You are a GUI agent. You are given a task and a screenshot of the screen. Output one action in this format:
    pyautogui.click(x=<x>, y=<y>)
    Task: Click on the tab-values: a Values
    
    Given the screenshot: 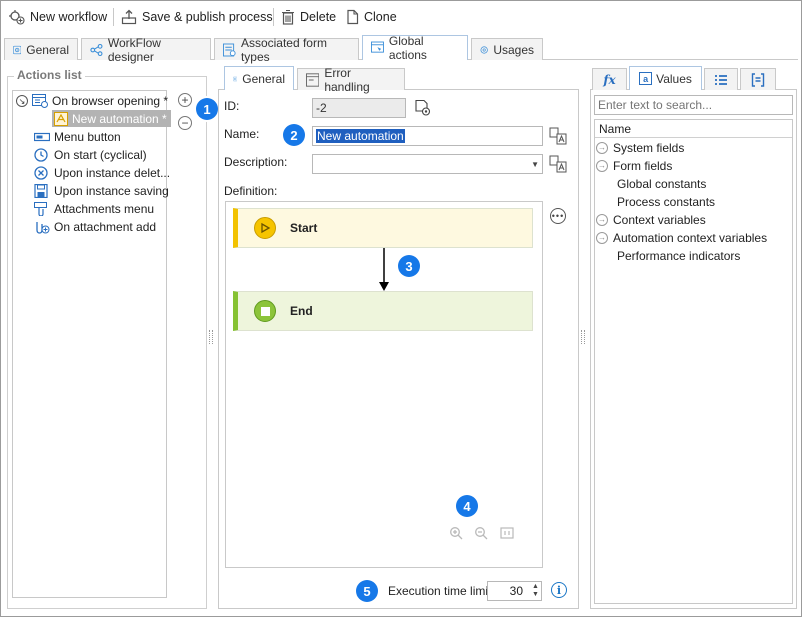 What is the action you would take?
    pyautogui.click(x=665, y=78)
    